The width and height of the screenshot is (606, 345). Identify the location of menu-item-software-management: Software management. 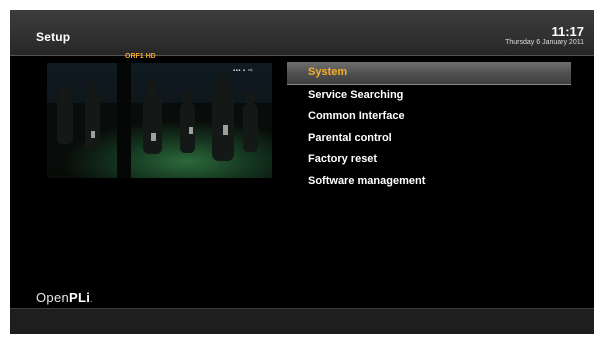
(429, 182).